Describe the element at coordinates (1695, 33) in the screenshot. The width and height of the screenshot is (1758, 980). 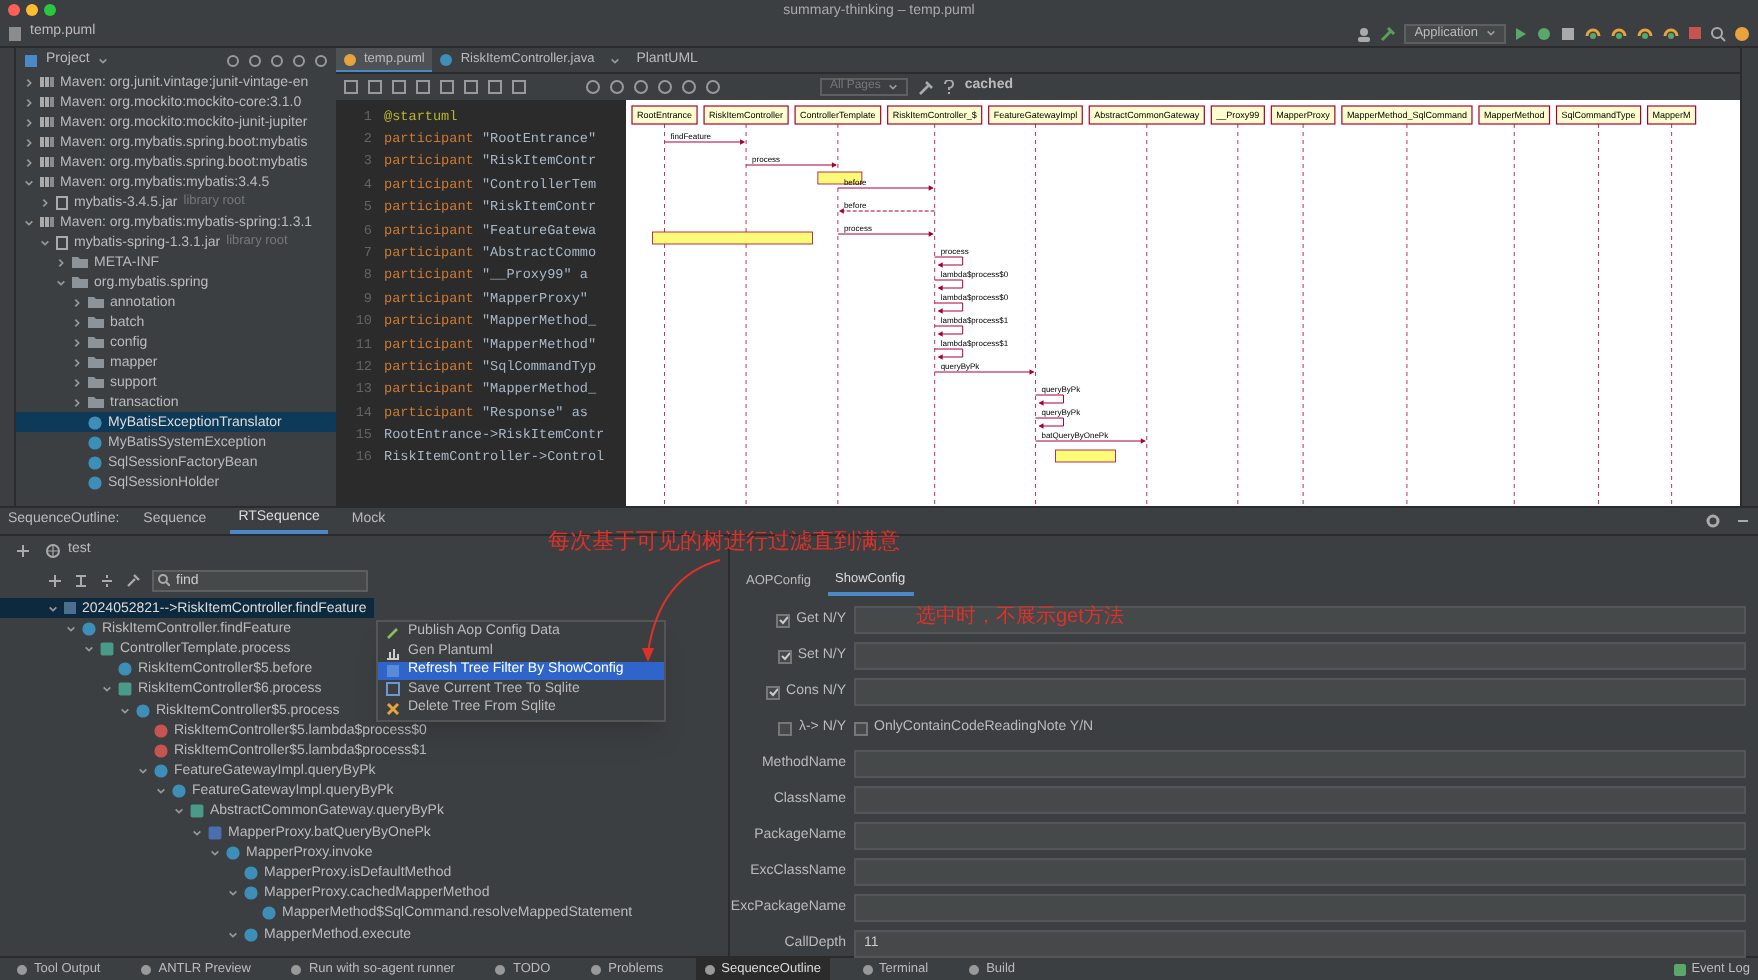
I see `stop-icon` at that location.